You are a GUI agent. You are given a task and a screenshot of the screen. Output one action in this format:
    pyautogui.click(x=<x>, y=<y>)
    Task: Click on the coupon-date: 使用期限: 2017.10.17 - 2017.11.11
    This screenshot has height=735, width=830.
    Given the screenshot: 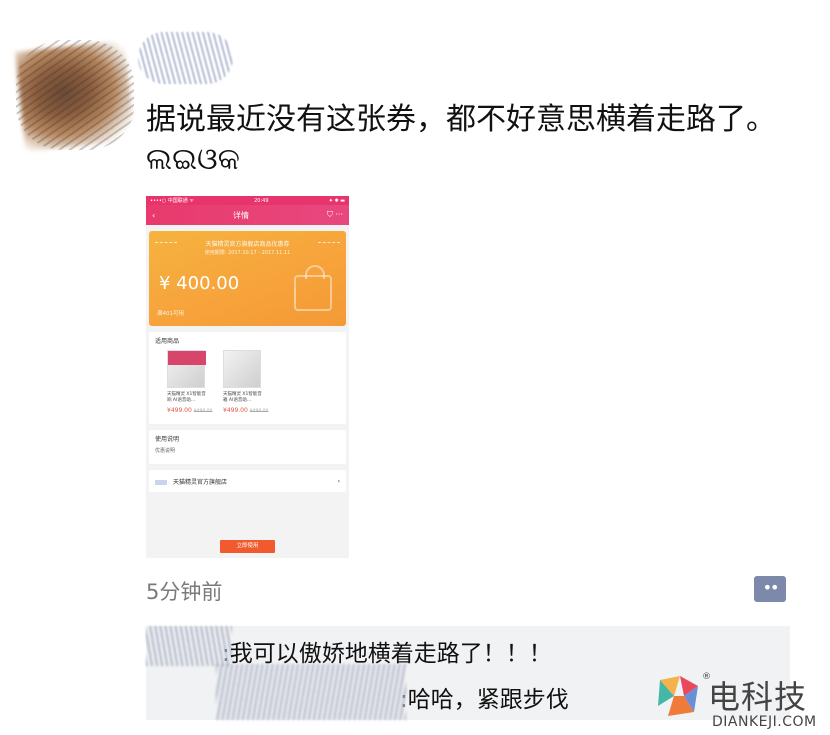 What is the action you would take?
    pyautogui.click(x=247, y=253)
    